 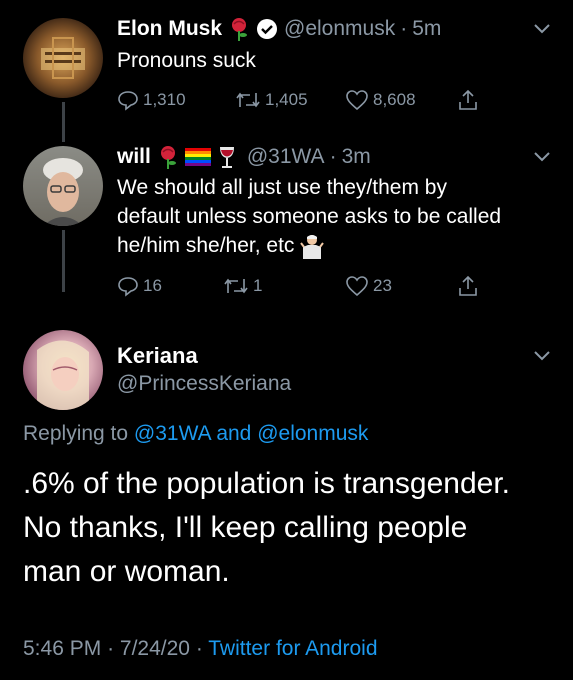 I want to click on retweet-button: 1, so click(x=242, y=286).